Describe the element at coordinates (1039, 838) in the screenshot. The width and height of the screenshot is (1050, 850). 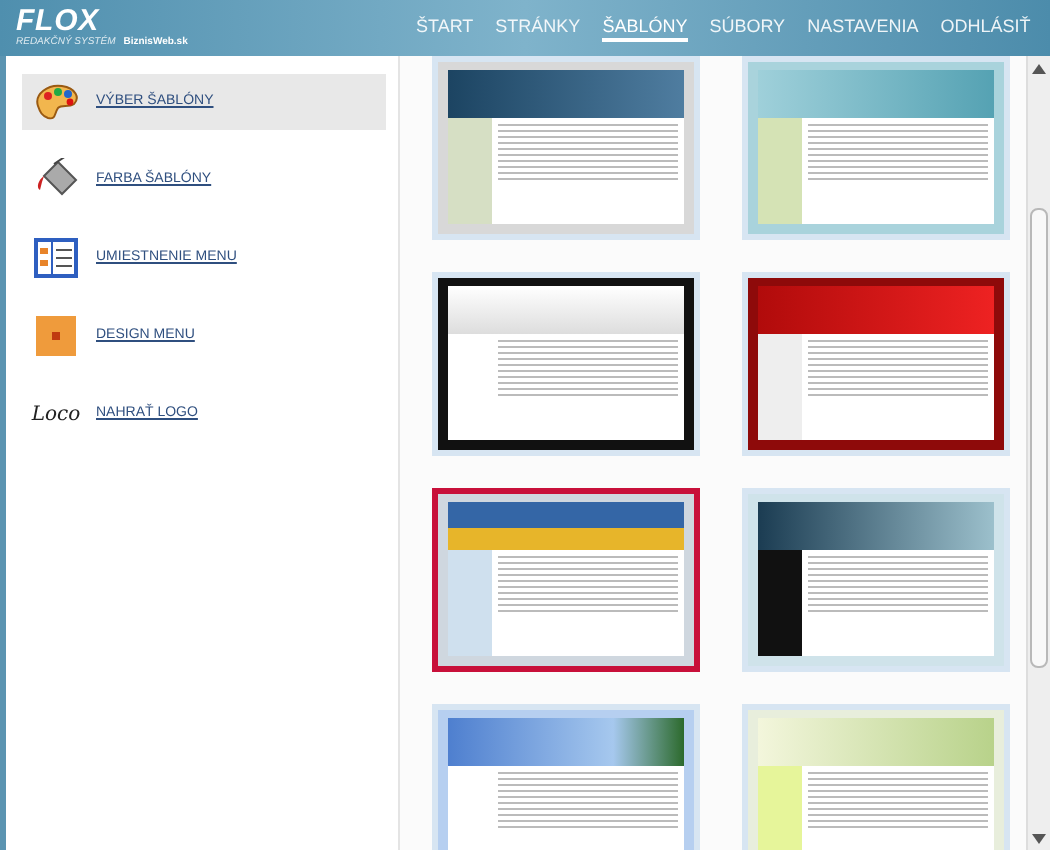
I see `scroll-down-icon` at that location.